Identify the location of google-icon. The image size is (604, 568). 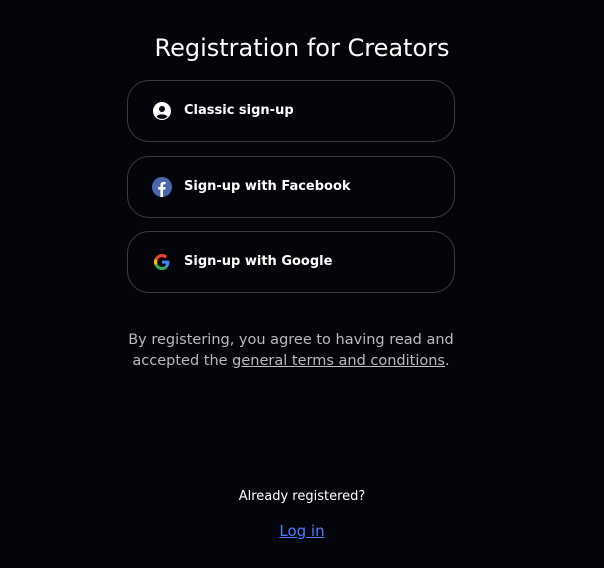
(162, 262).